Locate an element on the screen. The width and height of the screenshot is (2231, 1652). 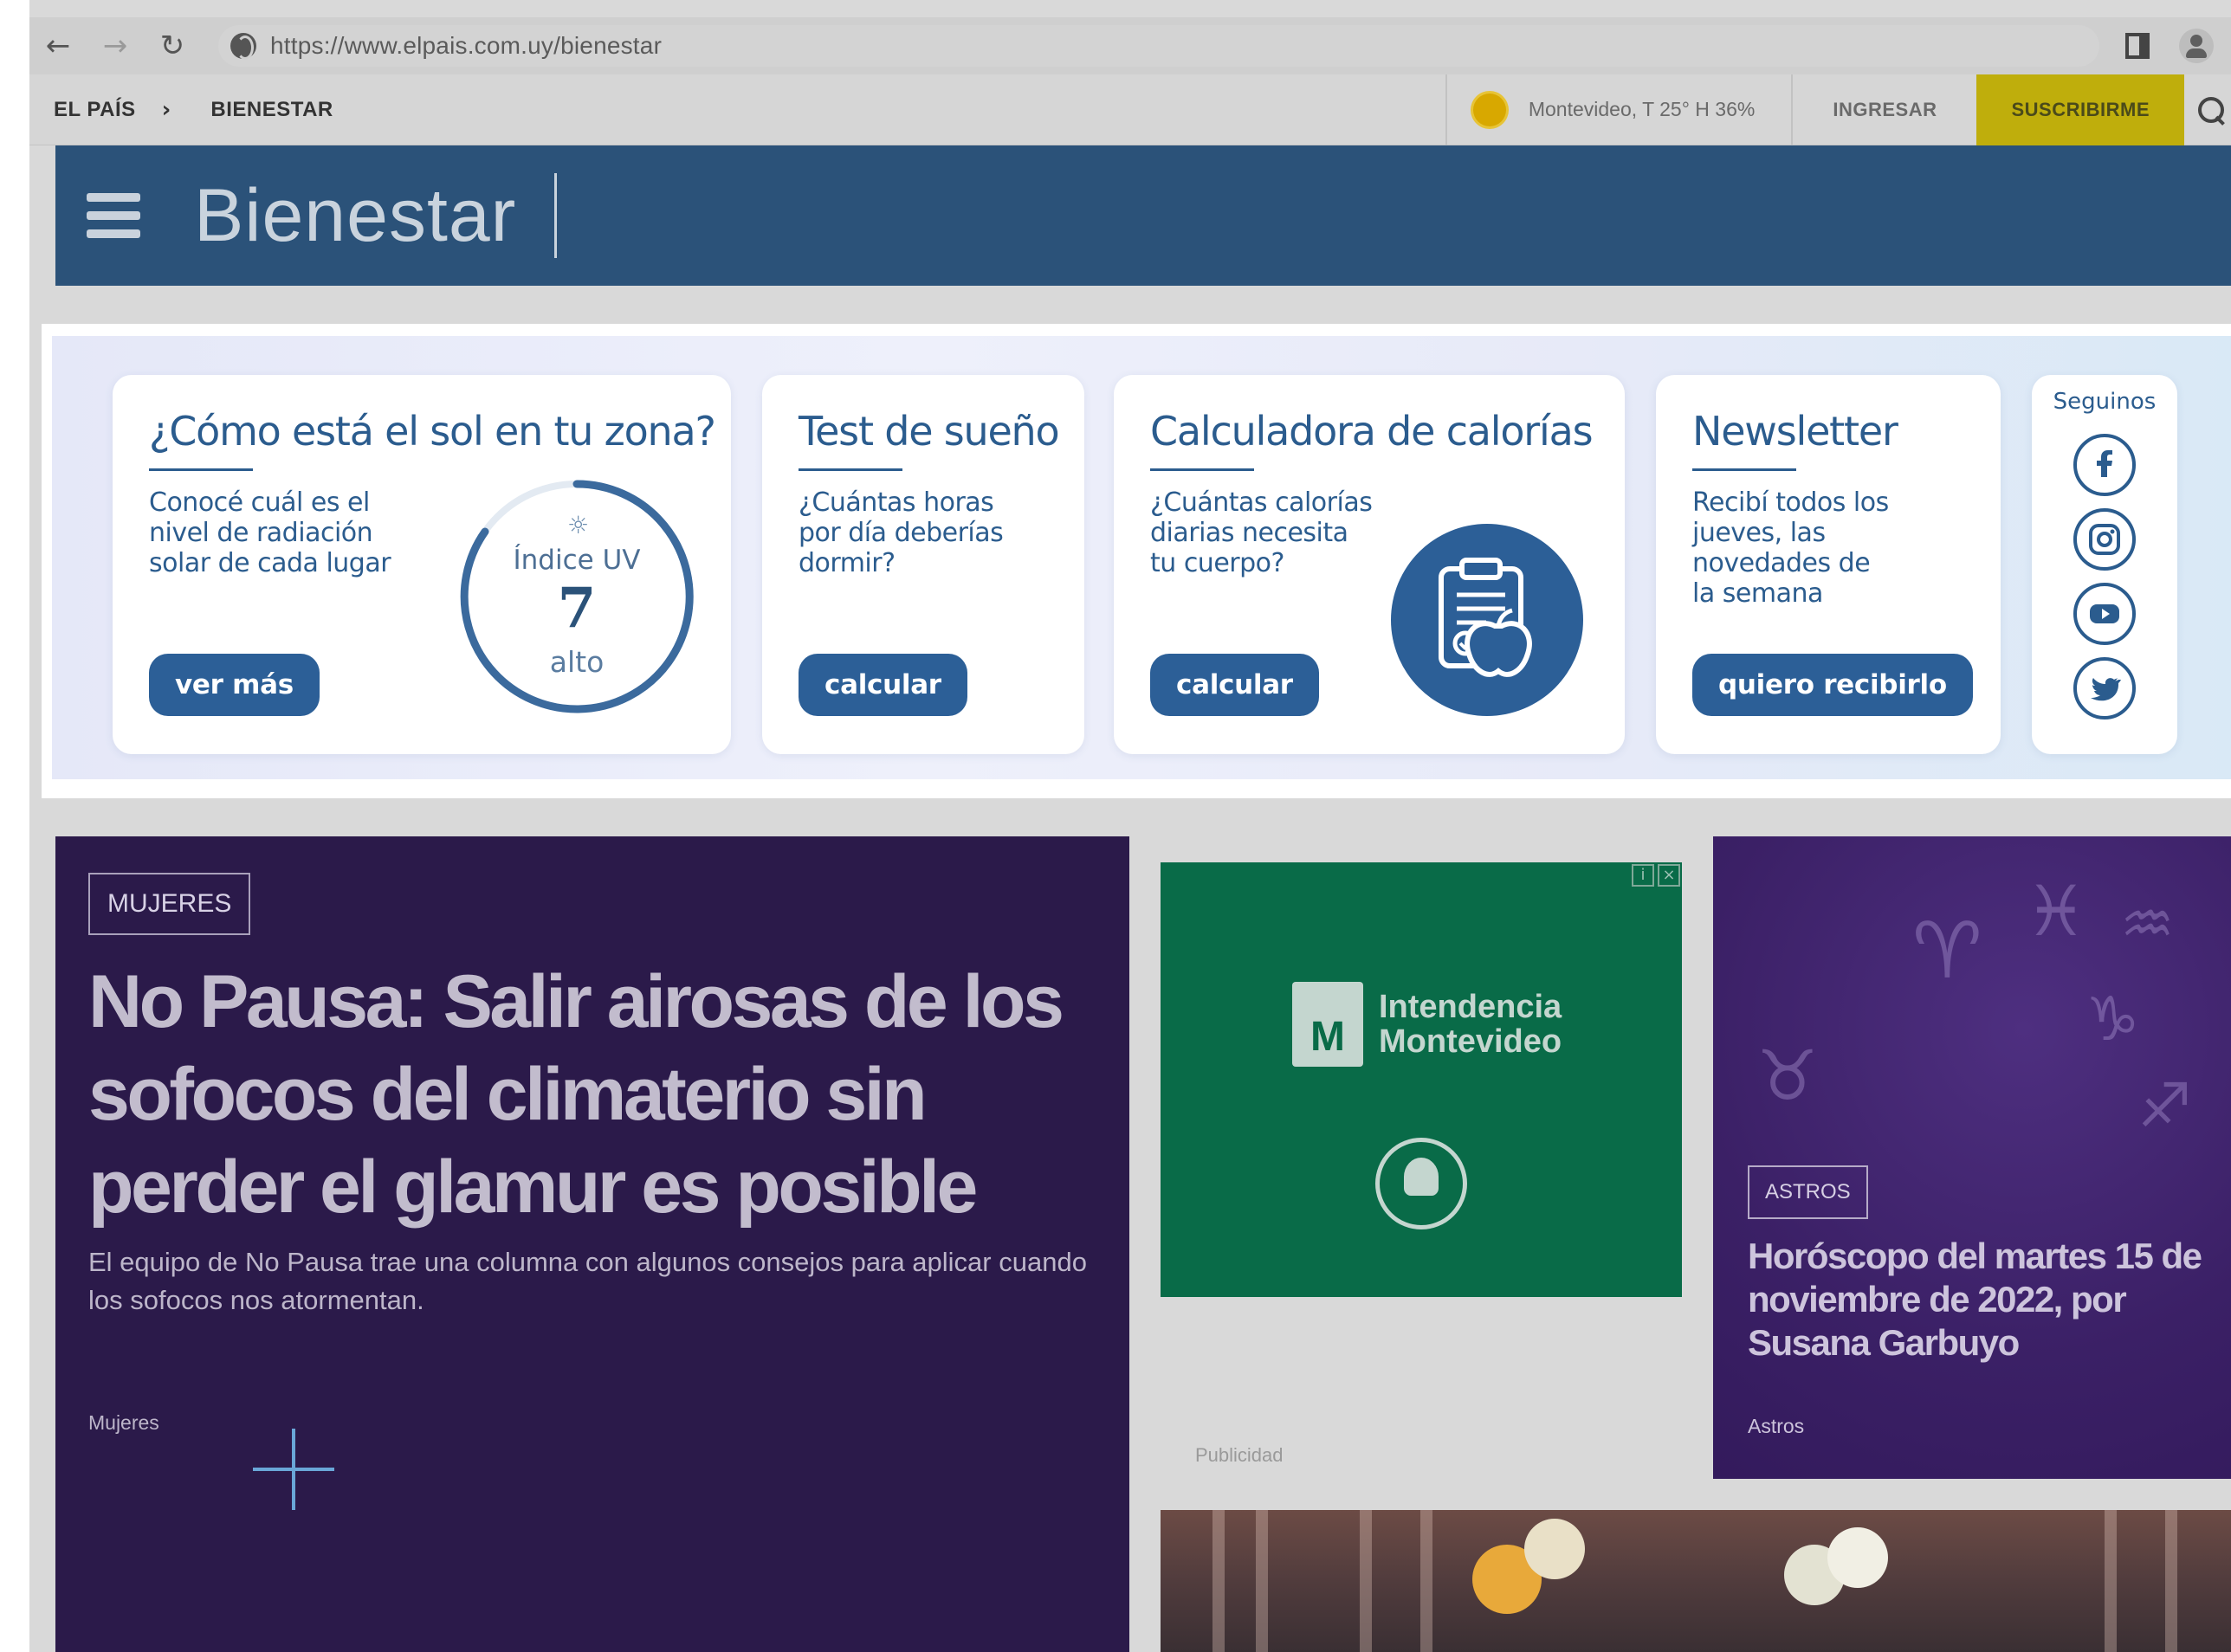
see-more-button: ver más is located at coordinates (234, 685).